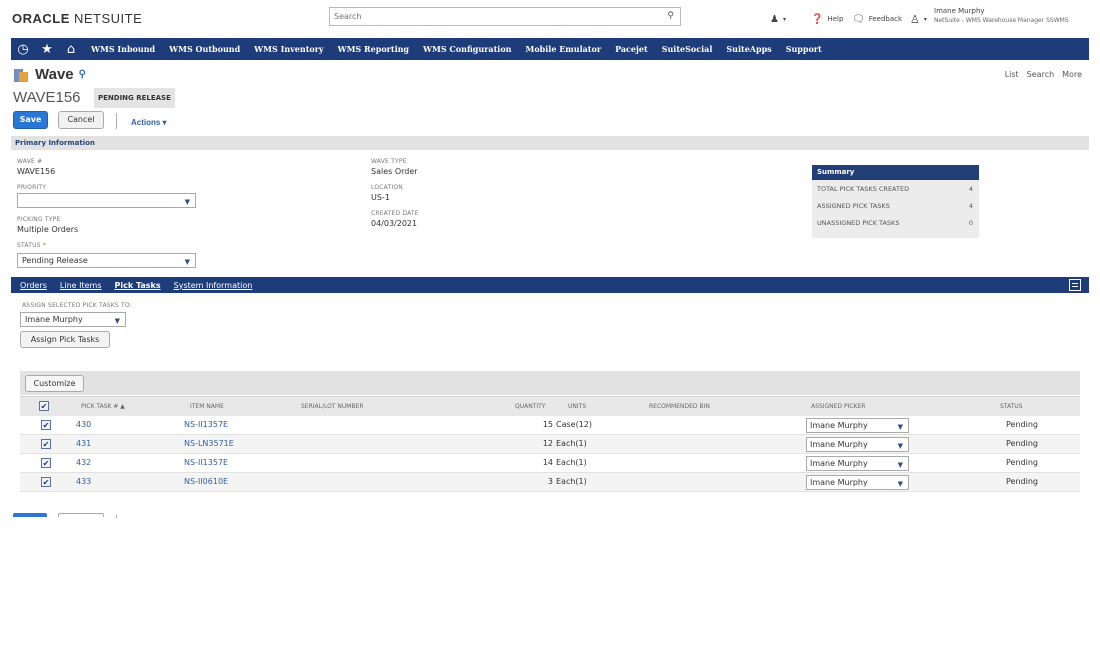 This screenshot has height=645, width=1100. What do you see at coordinates (106, 260) in the screenshot?
I see `status-select: Pending Release ▼` at bounding box center [106, 260].